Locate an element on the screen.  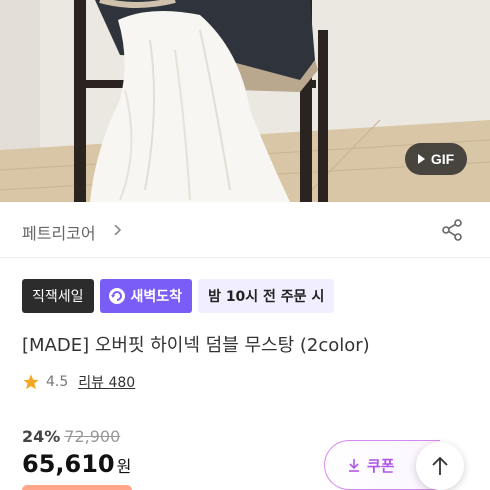
gif-badge: GIF is located at coordinates (436, 159).